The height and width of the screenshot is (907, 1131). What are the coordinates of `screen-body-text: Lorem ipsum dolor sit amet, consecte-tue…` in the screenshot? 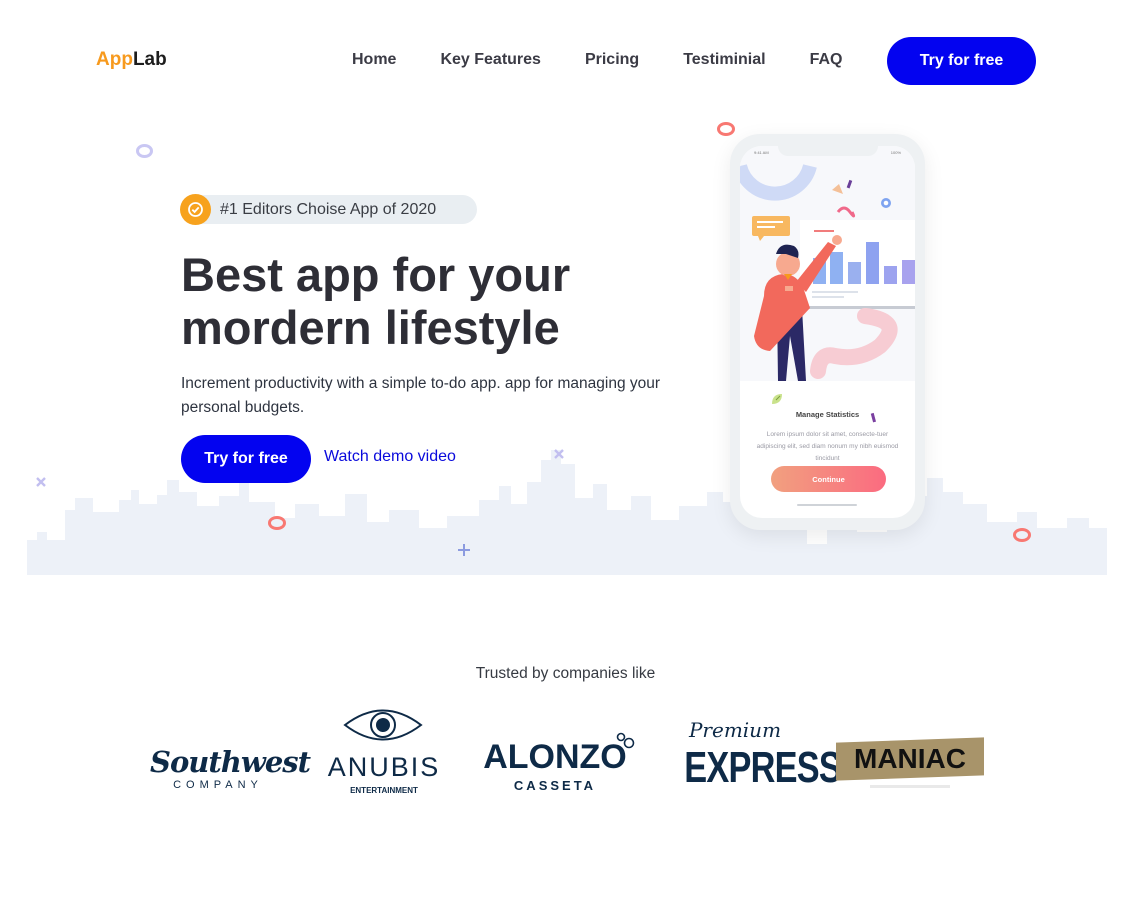 It's located at (827, 446).